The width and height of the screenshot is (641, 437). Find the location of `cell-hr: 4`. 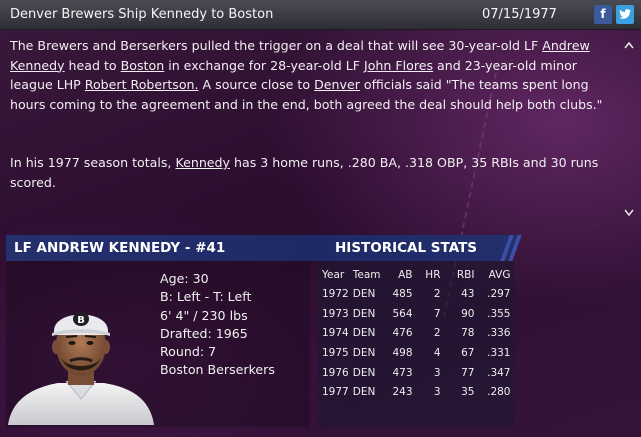

cell-hr: 4 is located at coordinates (437, 352).